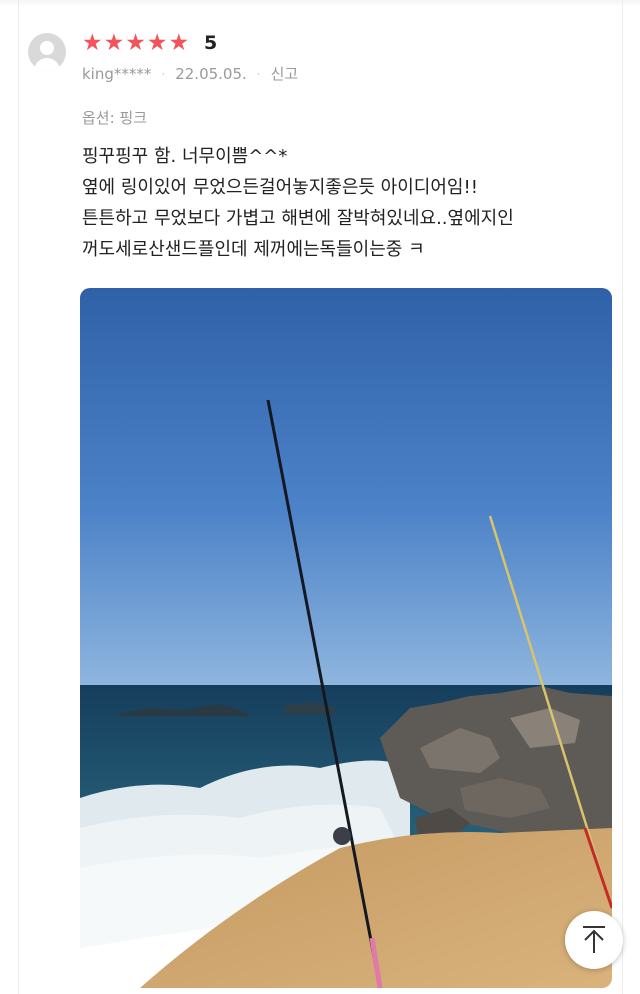  I want to click on arrow-up-icon, so click(594, 939).